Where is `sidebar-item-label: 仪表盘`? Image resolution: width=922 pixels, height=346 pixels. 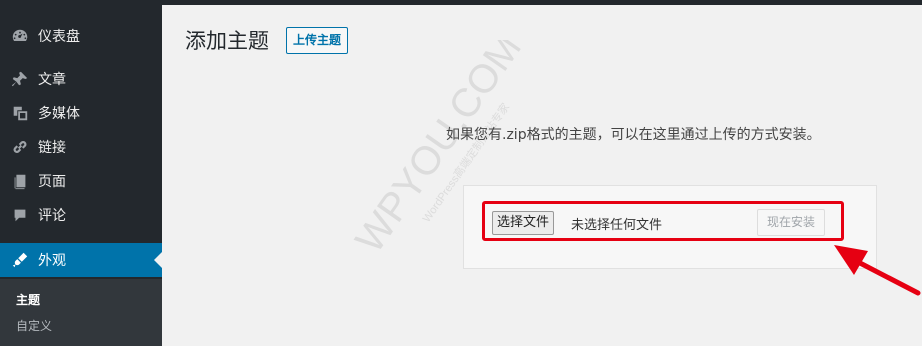
sidebar-item-label: 仪表盘 is located at coordinates (59, 37).